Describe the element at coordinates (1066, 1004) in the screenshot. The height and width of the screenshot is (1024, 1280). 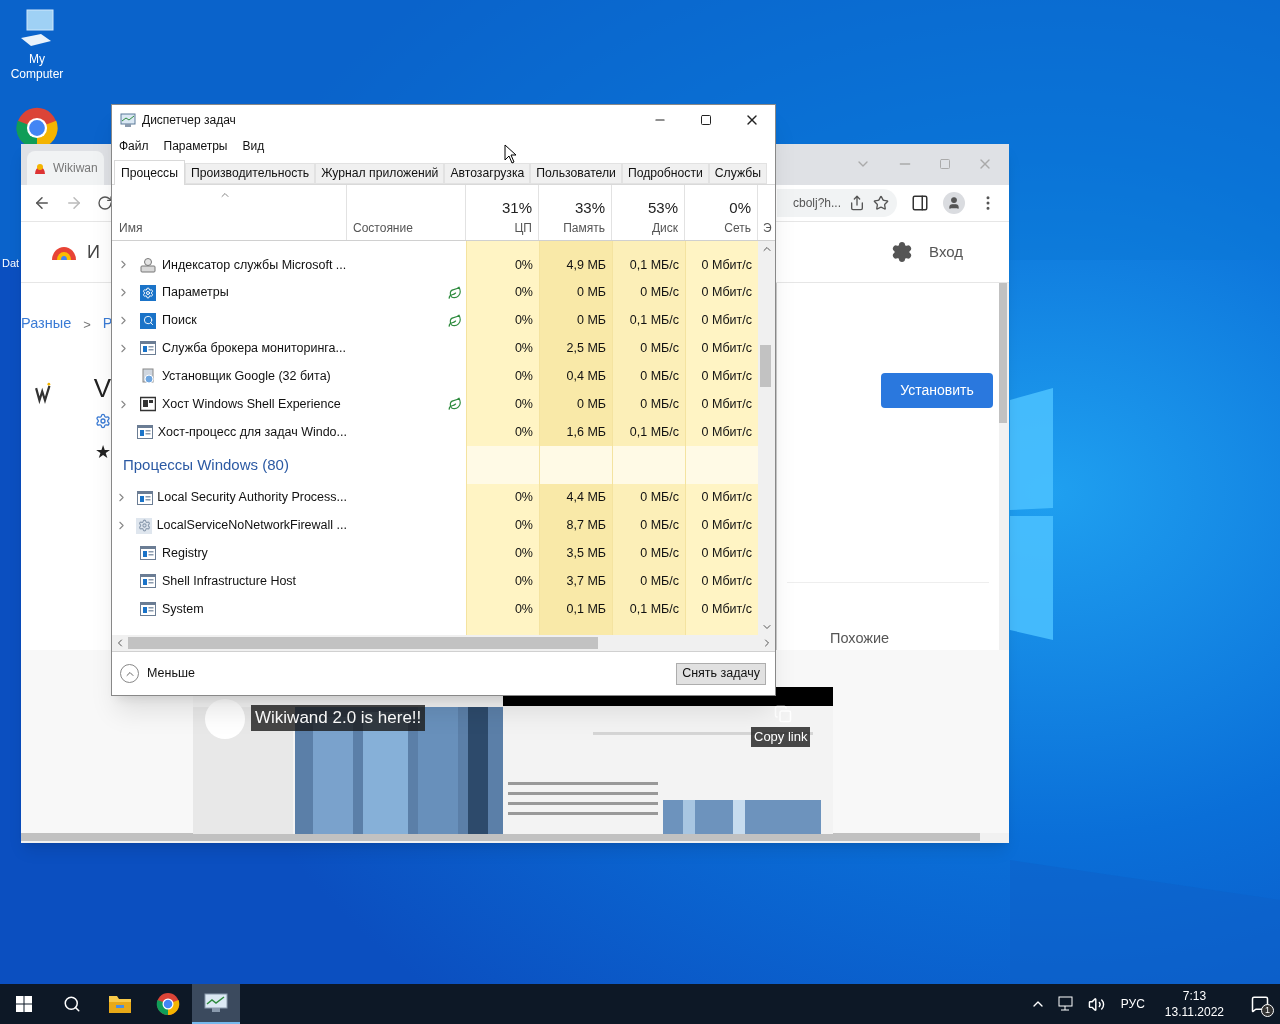
I see `network-icon` at that location.